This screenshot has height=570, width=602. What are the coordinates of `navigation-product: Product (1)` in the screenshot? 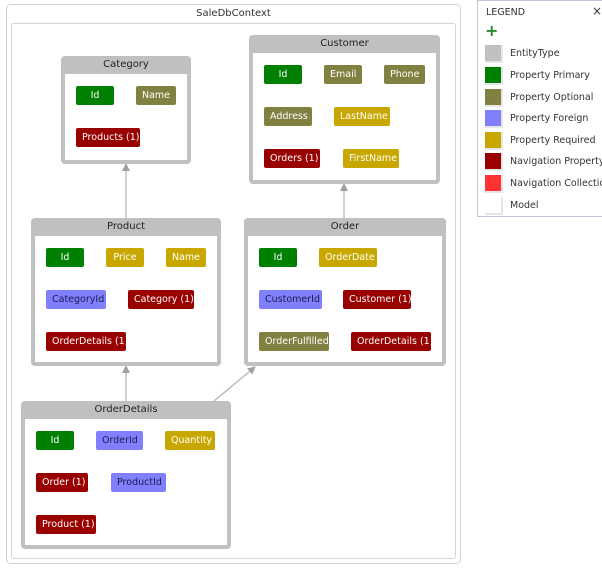 It's located at (66, 524).